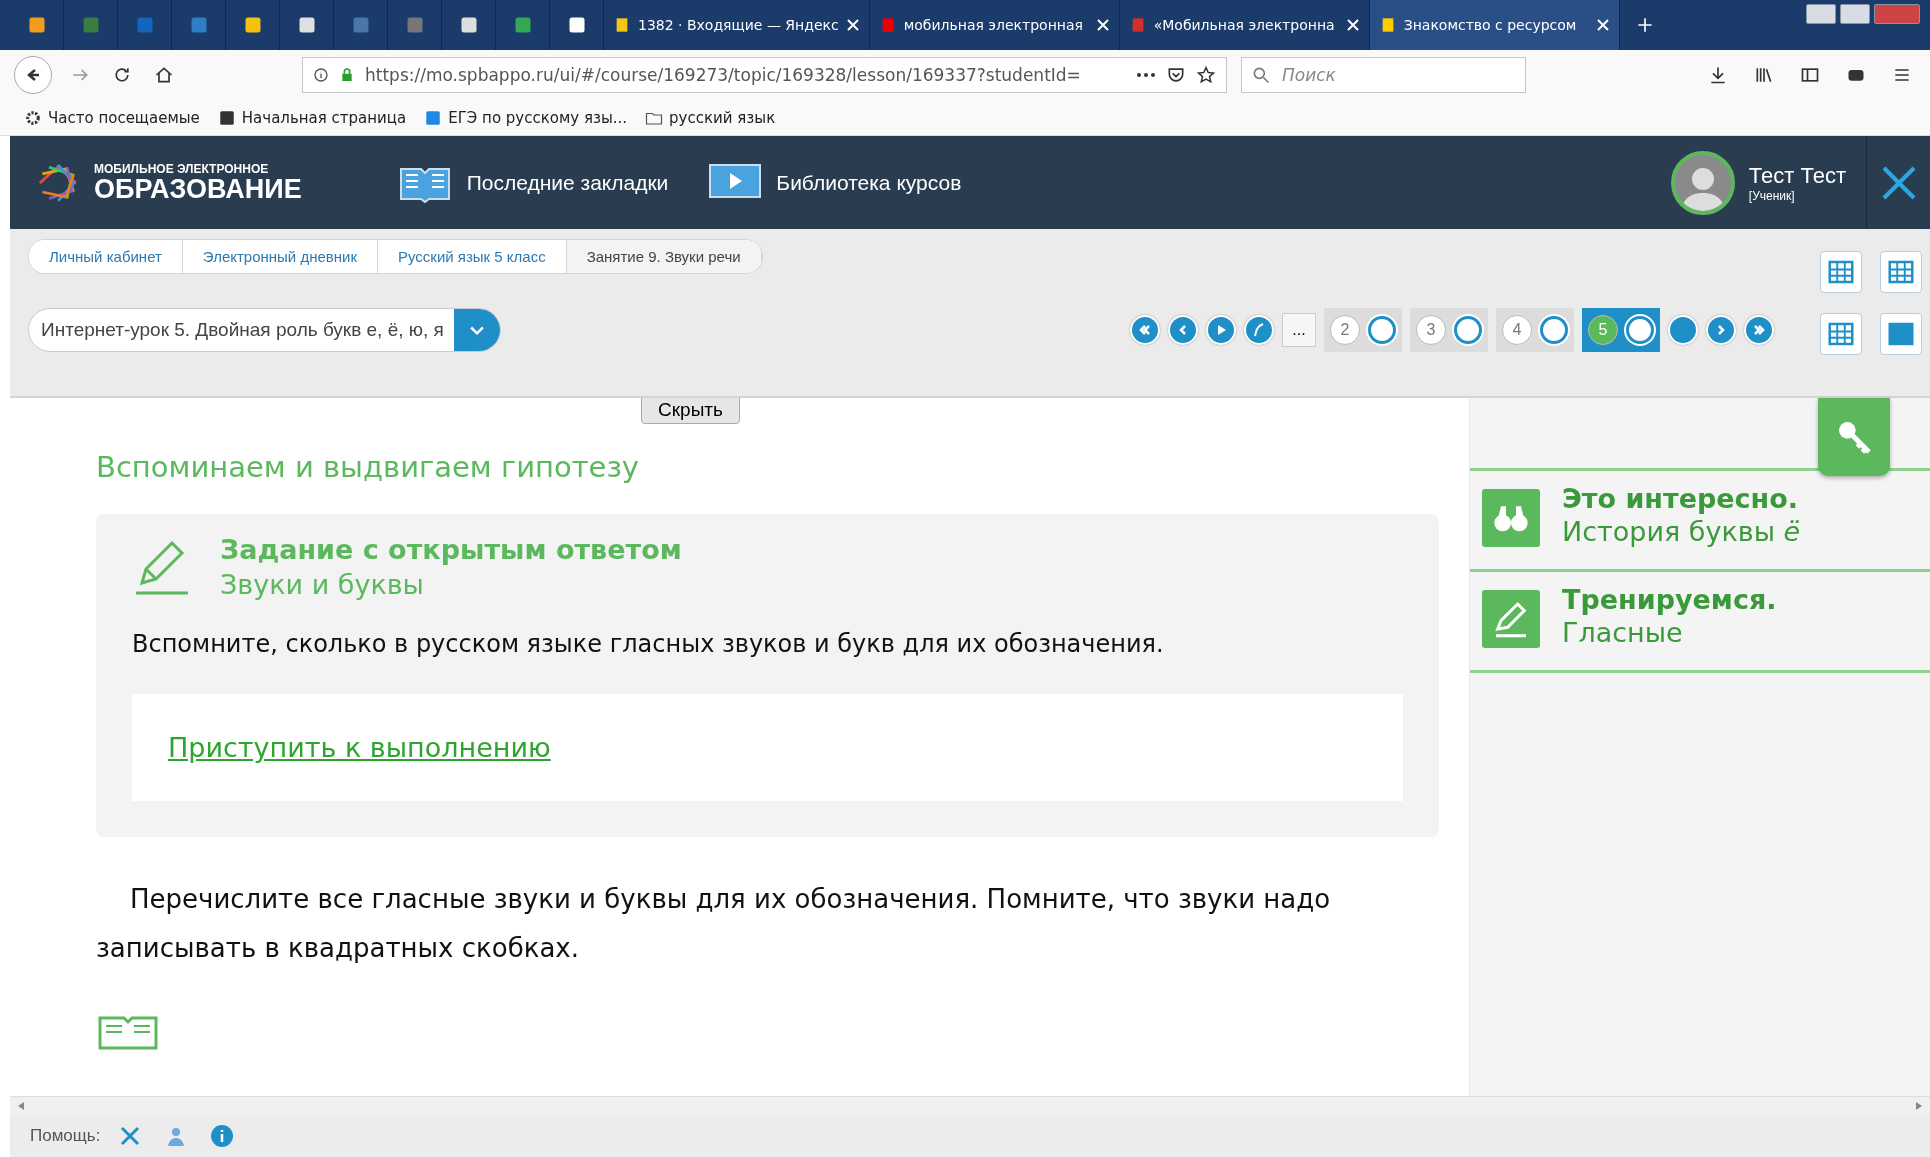  I want to click on double-chevron-left-icon, so click(1145, 330).